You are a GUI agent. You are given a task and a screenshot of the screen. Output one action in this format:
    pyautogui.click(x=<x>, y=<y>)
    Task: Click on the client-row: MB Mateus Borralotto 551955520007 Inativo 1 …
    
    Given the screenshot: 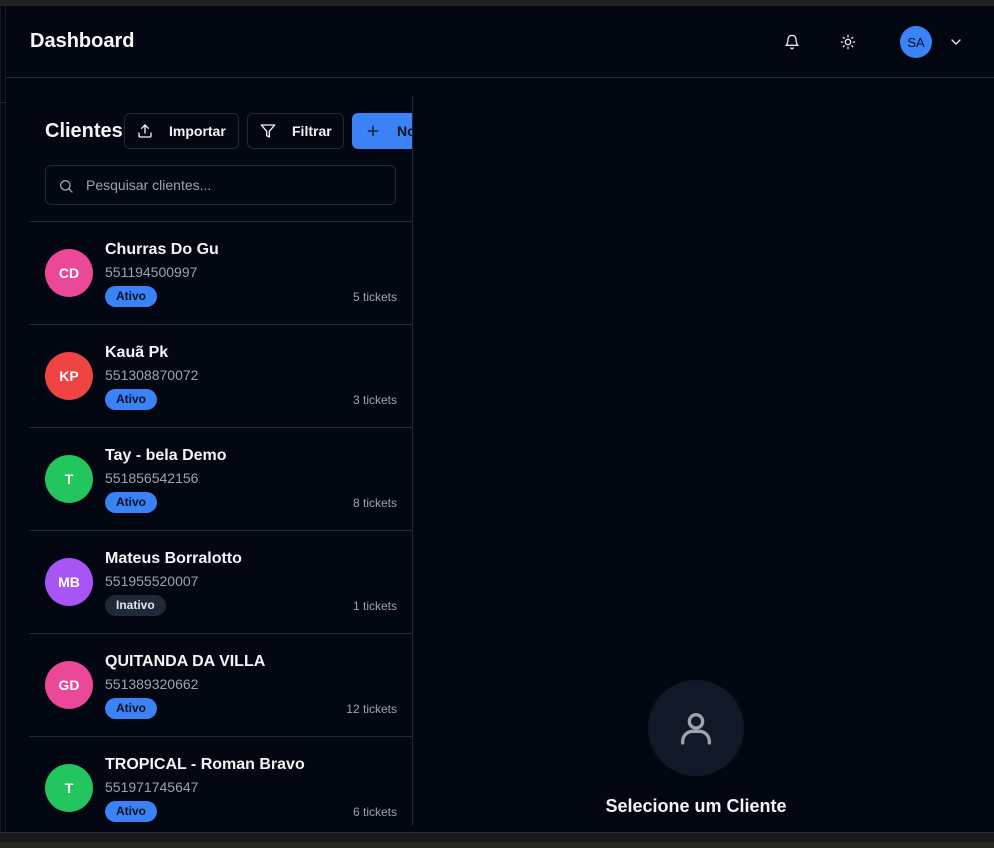 What is the action you would take?
    pyautogui.click(x=220, y=581)
    